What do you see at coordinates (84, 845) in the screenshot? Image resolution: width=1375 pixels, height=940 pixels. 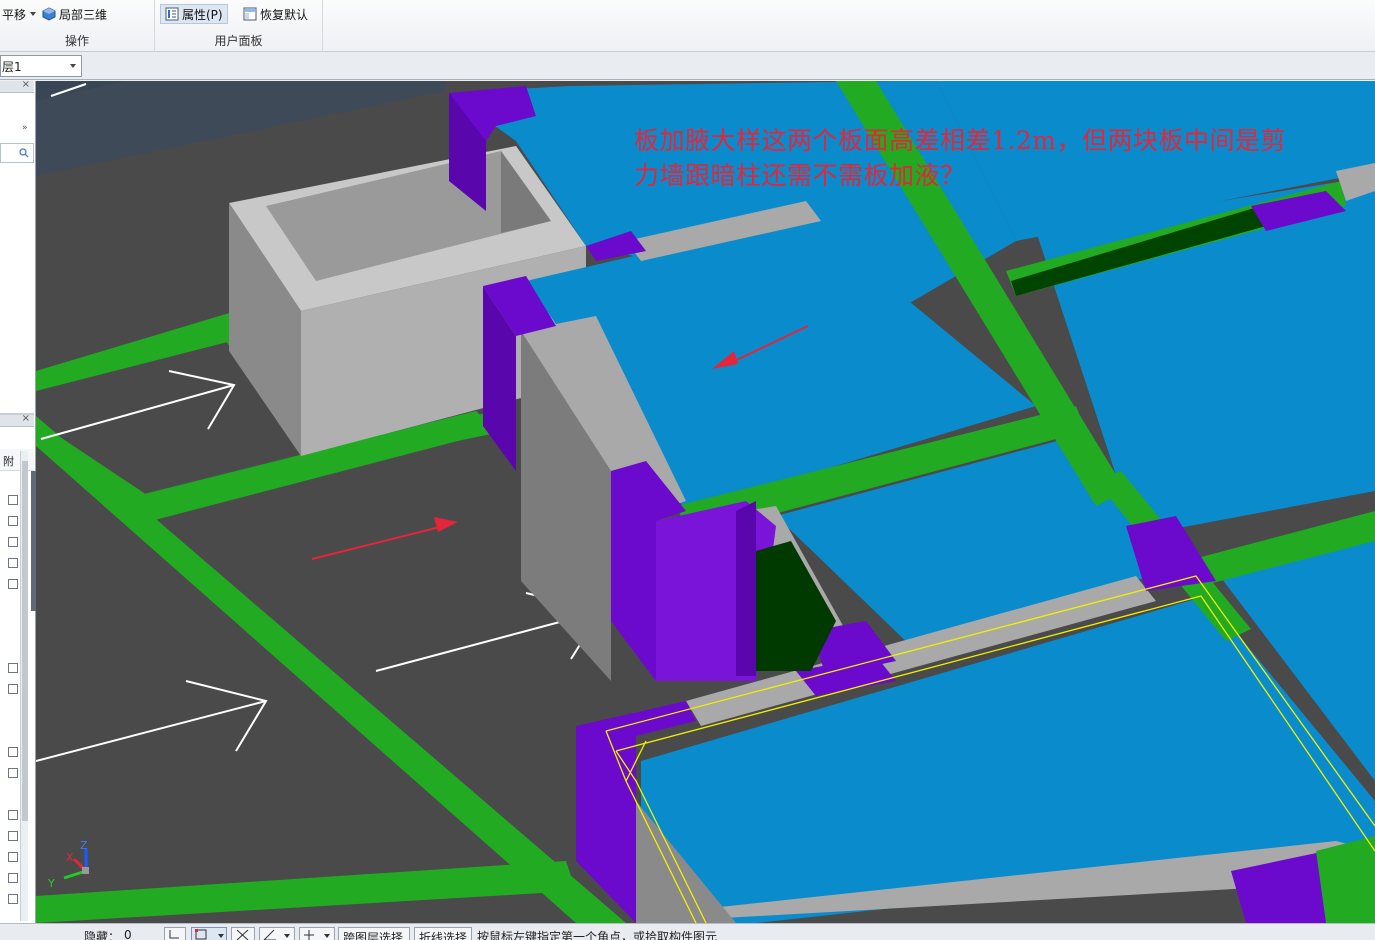 I see `axis-z-label: Z` at bounding box center [84, 845].